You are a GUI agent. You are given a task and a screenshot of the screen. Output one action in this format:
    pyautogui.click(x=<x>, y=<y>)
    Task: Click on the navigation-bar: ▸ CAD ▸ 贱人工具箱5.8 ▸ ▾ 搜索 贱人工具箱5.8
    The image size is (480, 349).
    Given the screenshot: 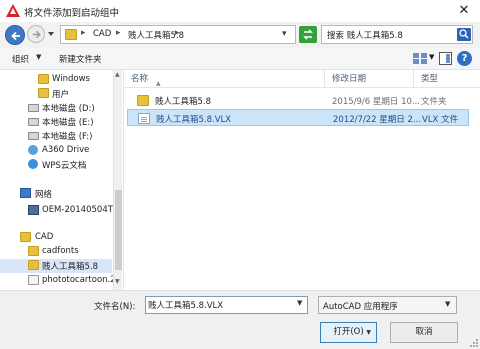 What is the action you would take?
    pyautogui.click(x=240, y=35)
    